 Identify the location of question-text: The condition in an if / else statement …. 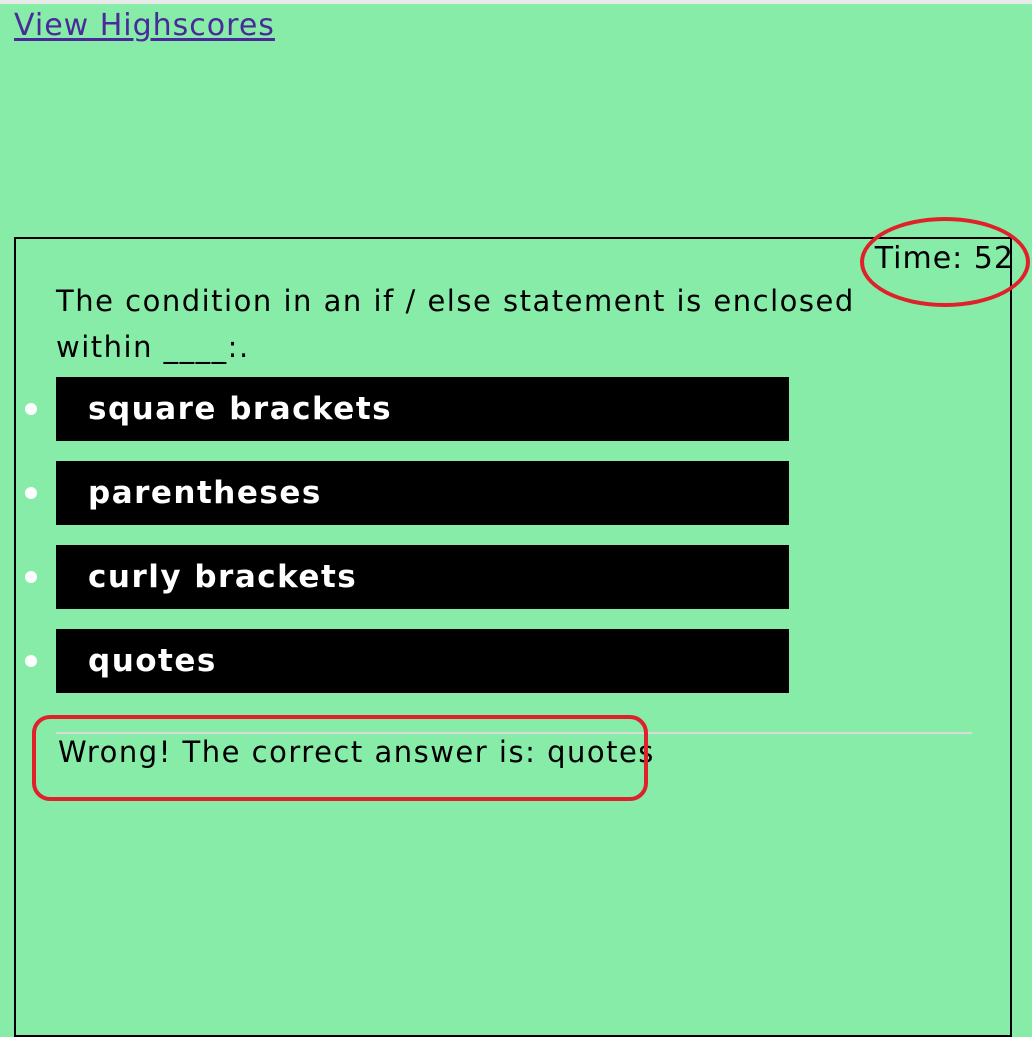
(455, 324).